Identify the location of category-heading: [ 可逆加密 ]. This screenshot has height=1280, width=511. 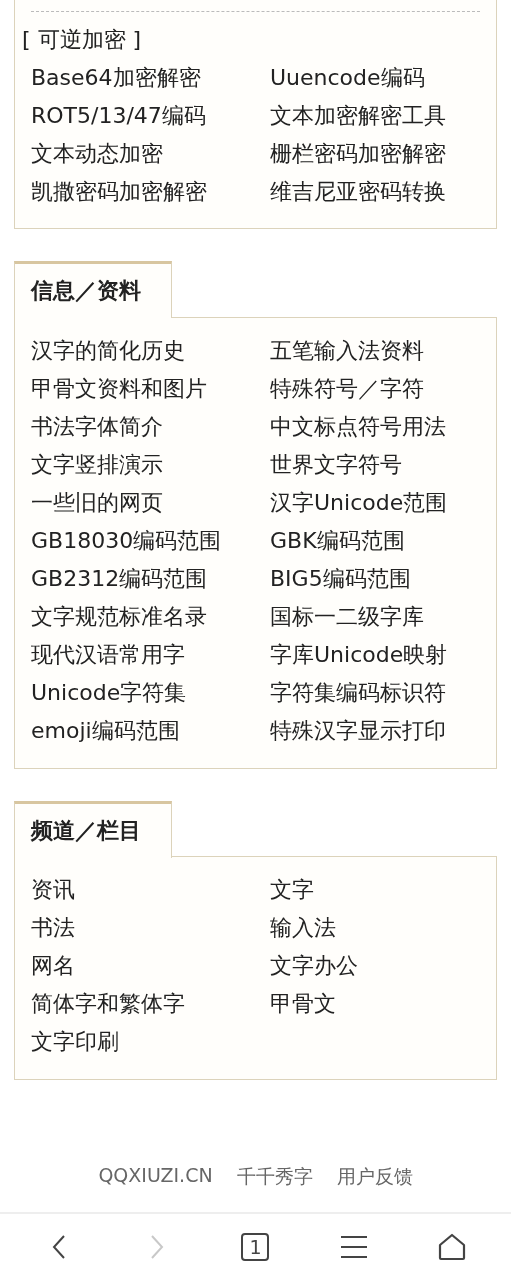
(82, 40).